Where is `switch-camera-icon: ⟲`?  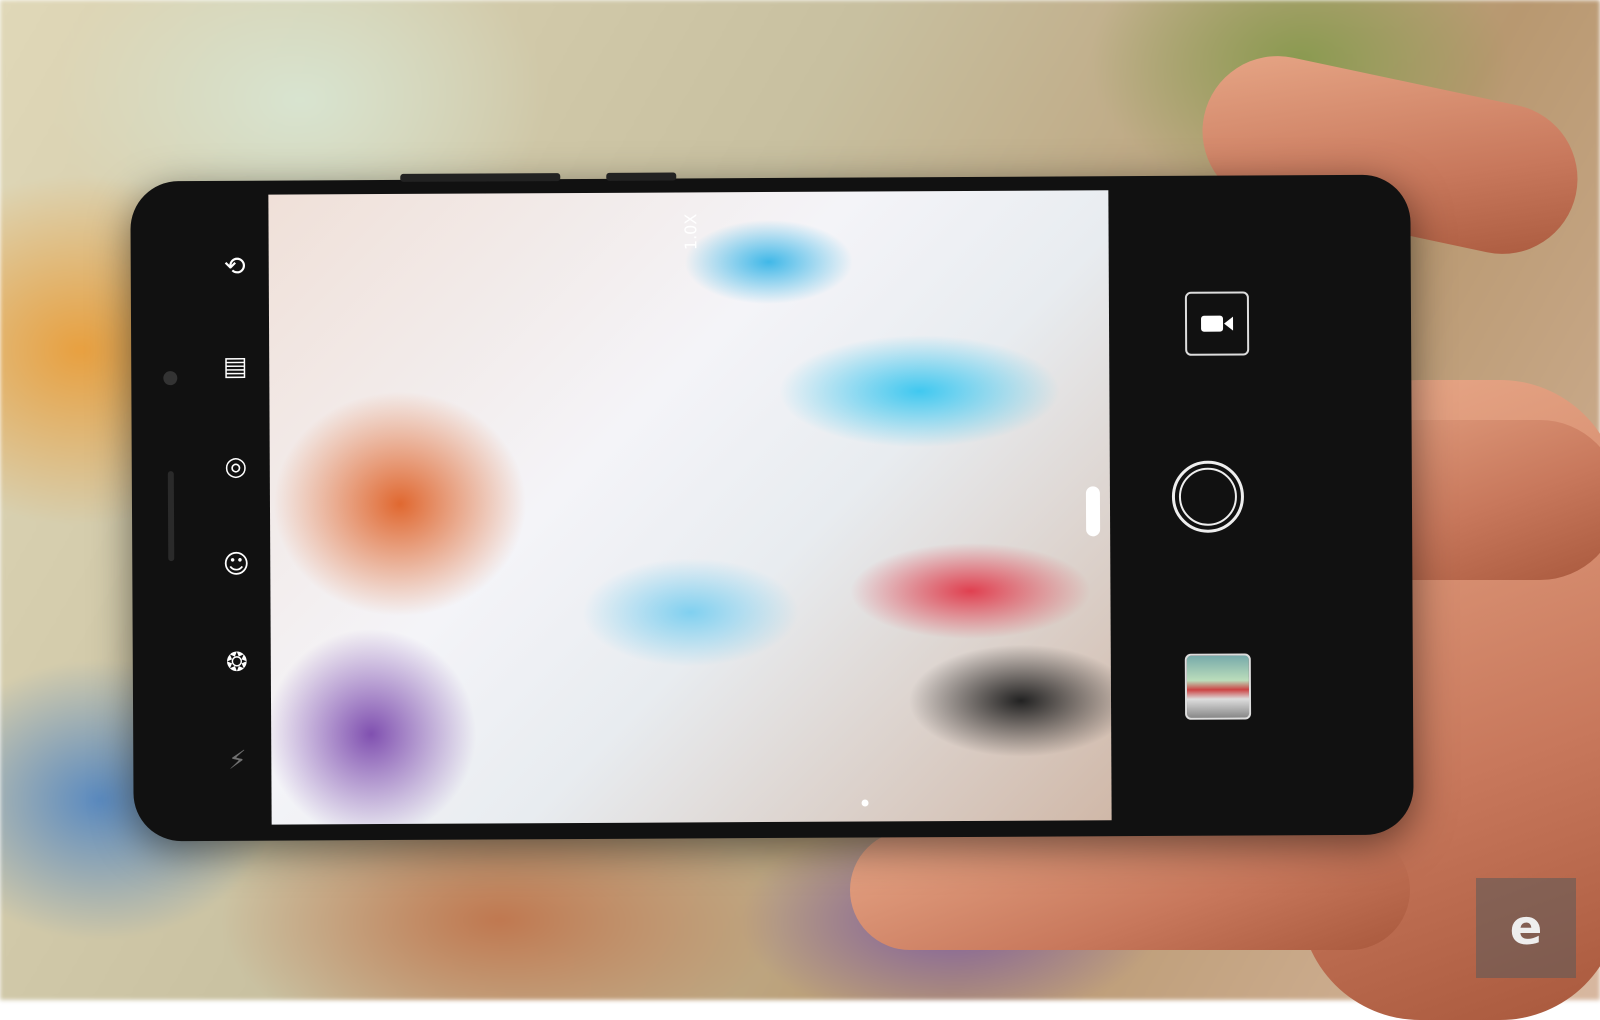
switch-camera-icon: ⟲ is located at coordinates (235, 267).